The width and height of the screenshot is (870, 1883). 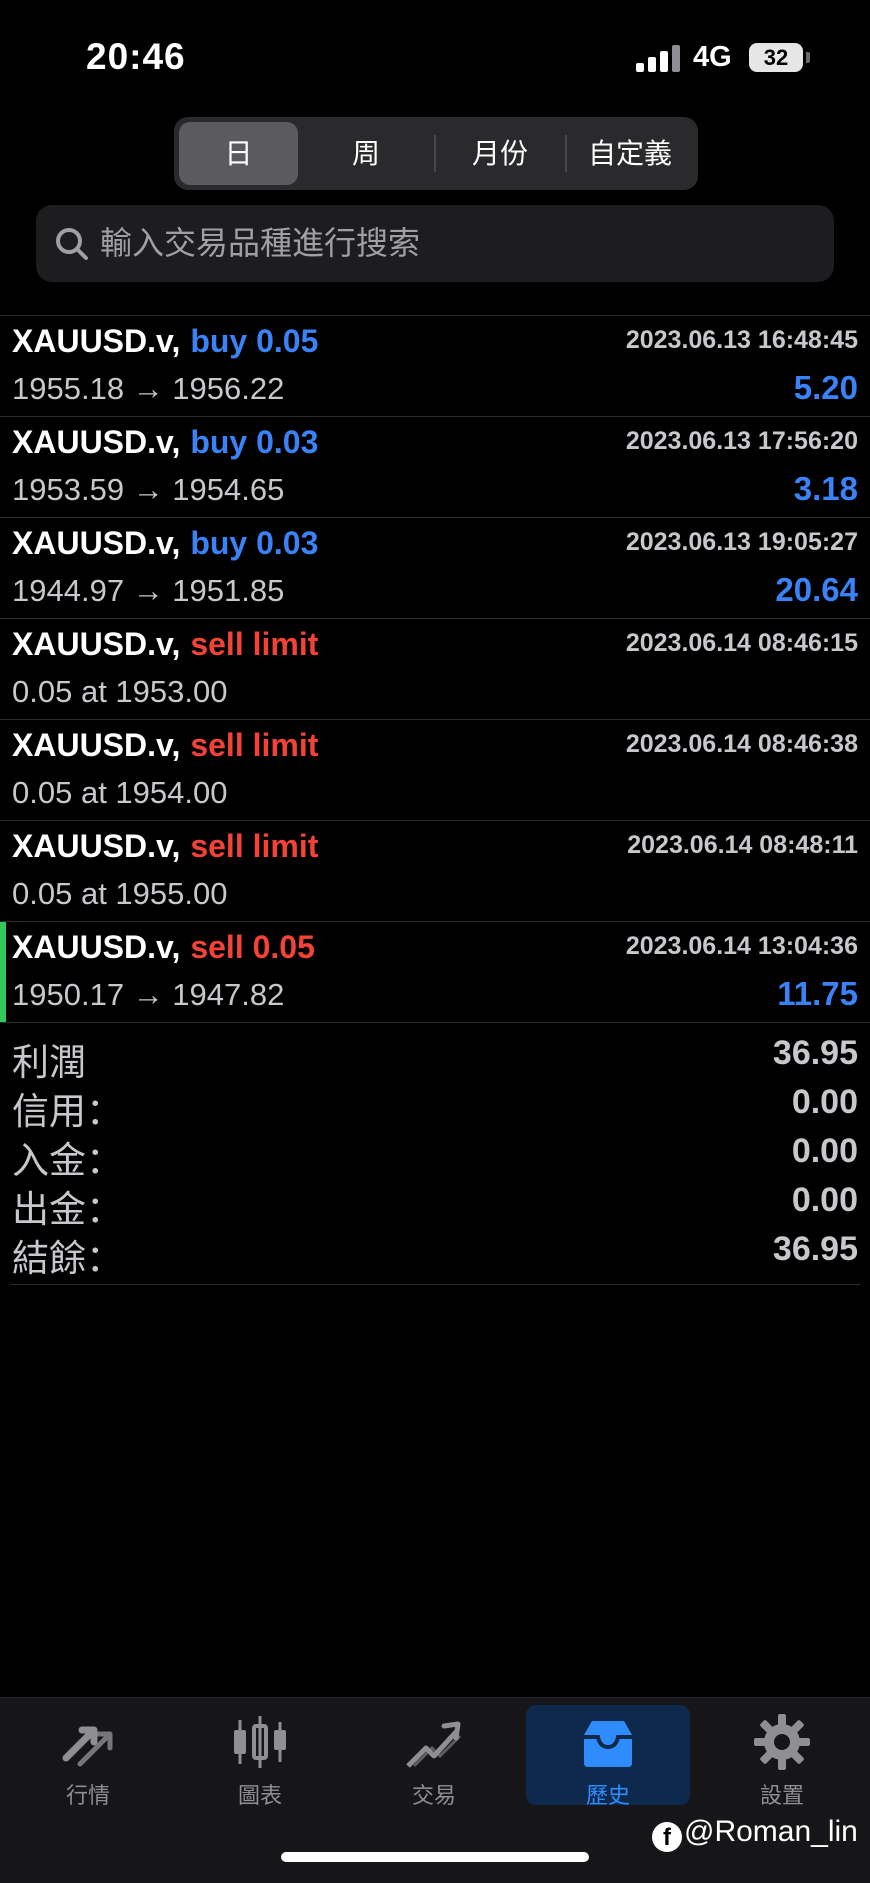 I want to click on summary-row: 入金： 0.00, so click(x=435, y=1154).